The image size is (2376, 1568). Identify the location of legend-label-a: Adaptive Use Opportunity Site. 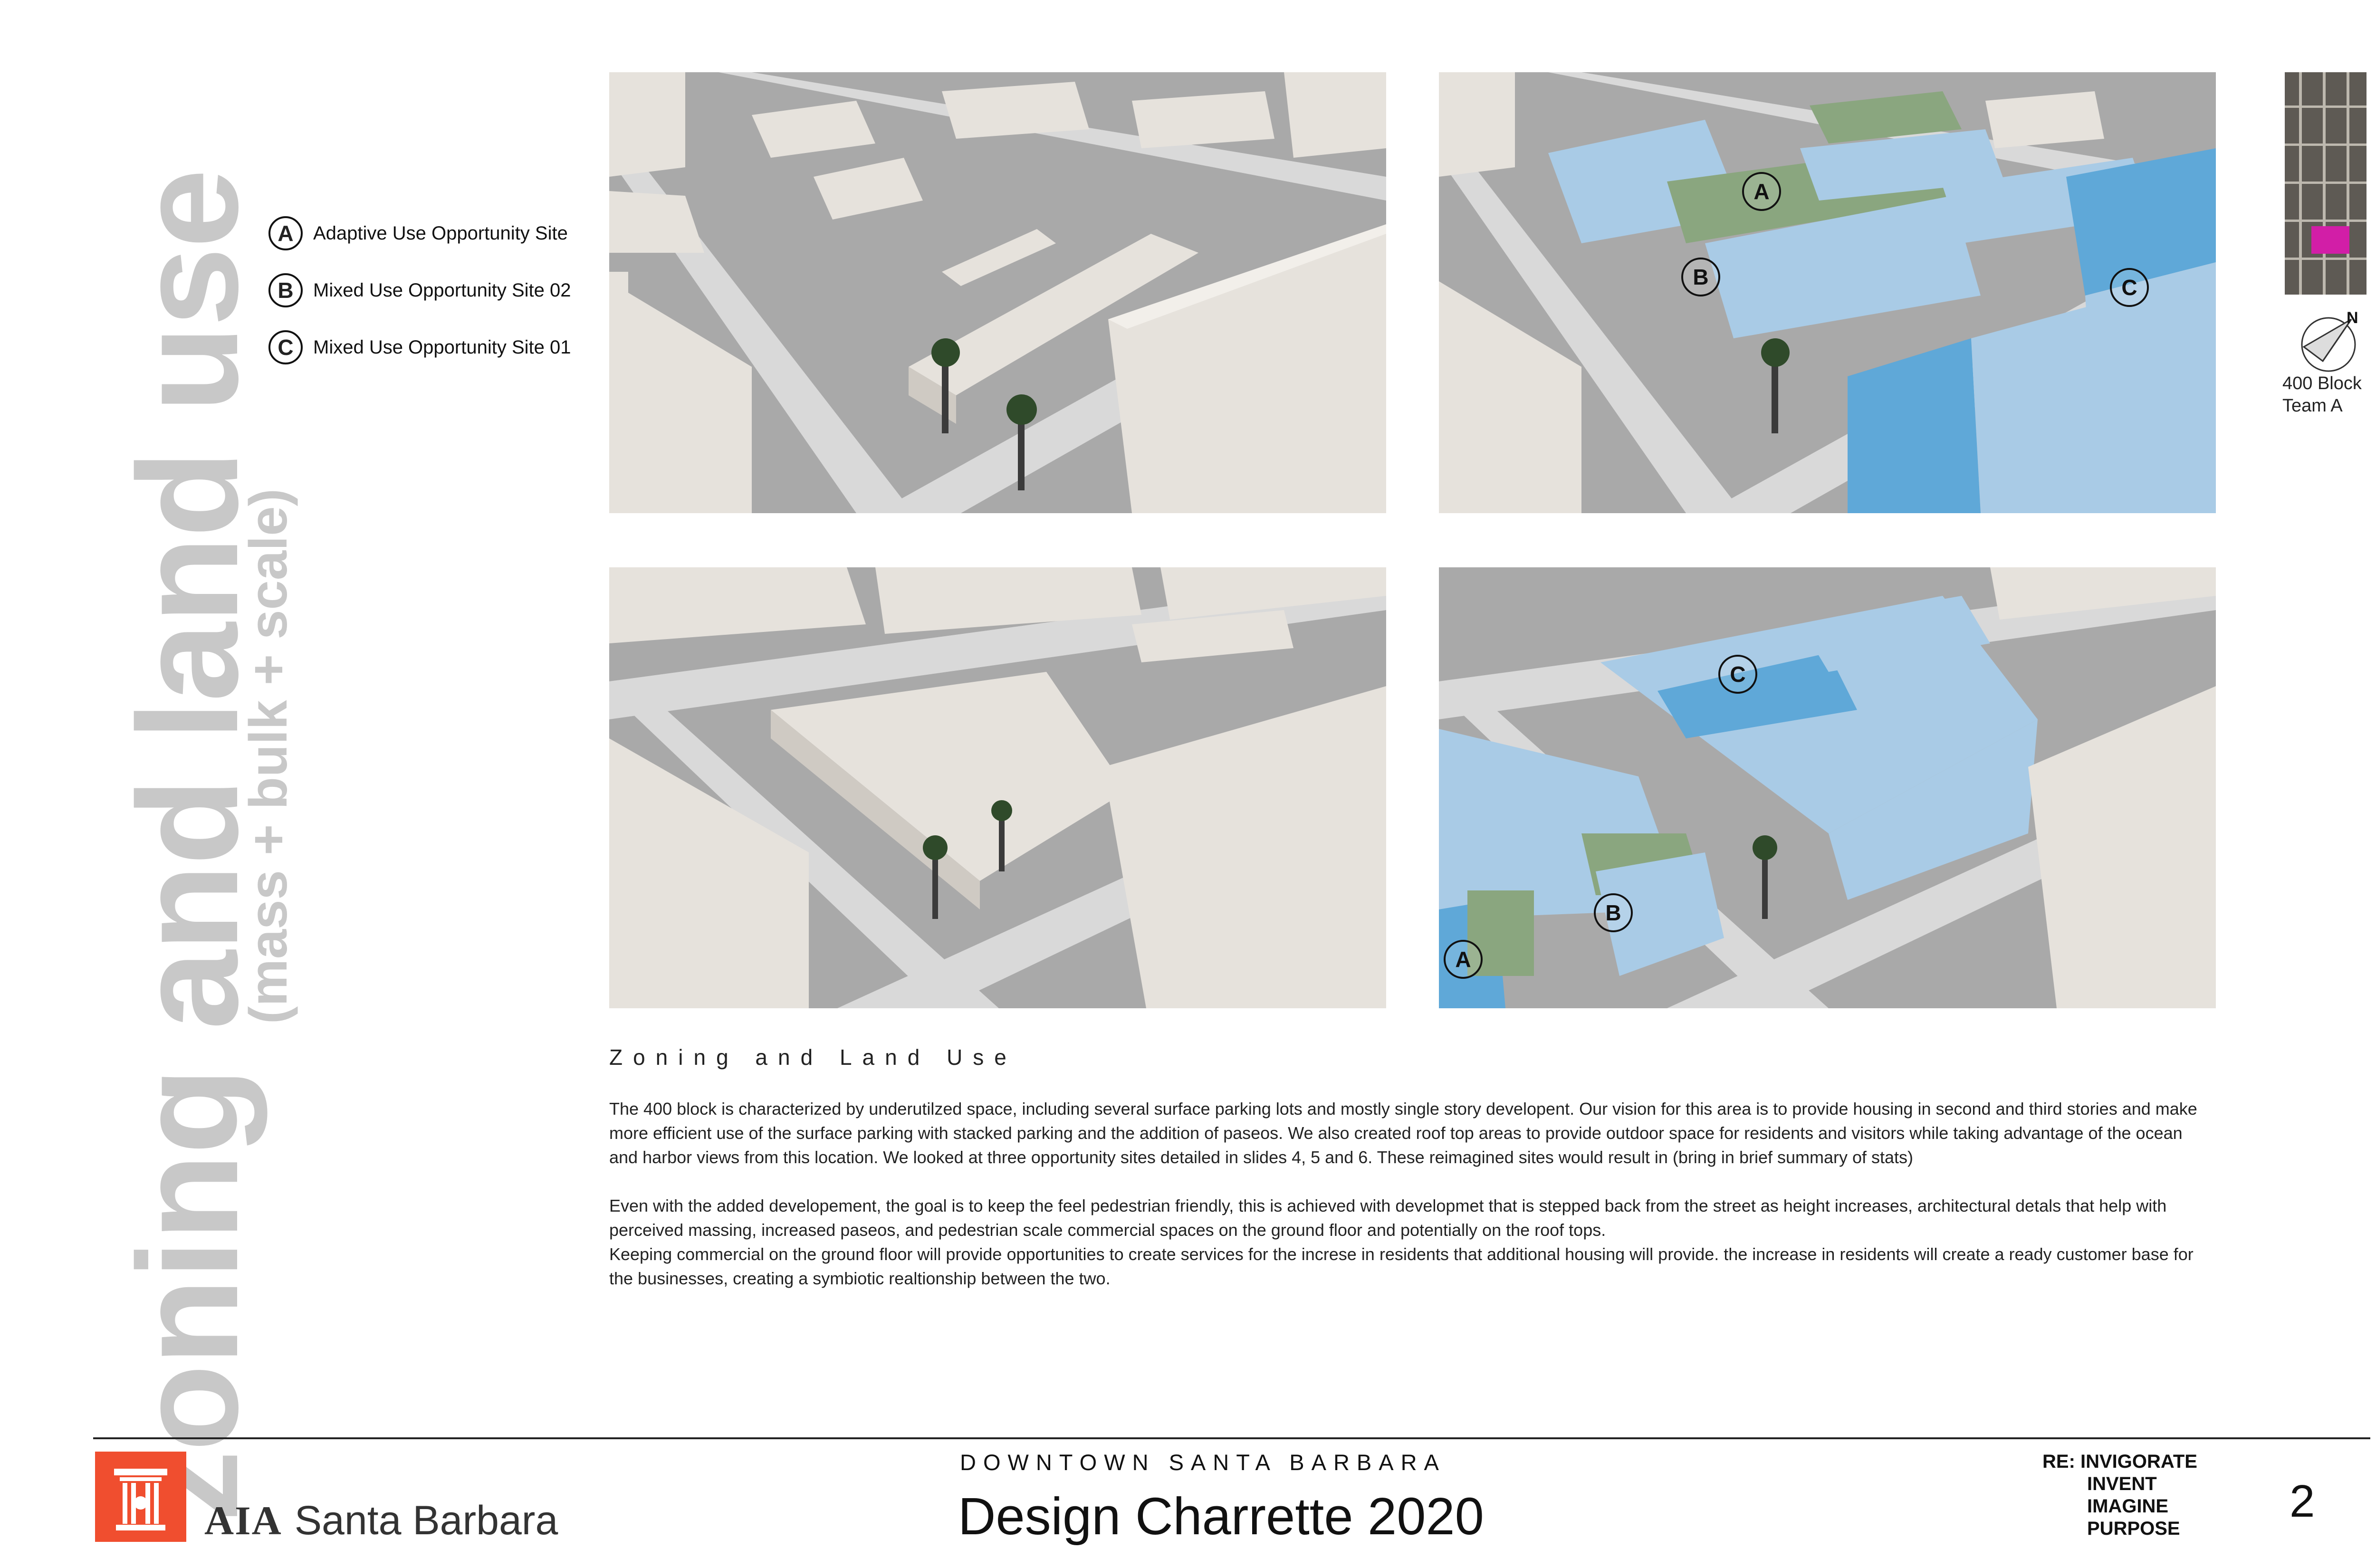
(440, 233).